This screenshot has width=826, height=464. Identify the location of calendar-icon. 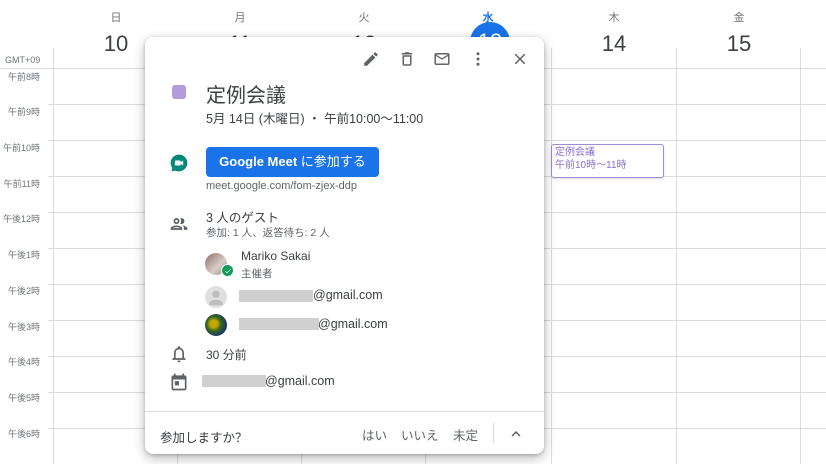
(179, 382).